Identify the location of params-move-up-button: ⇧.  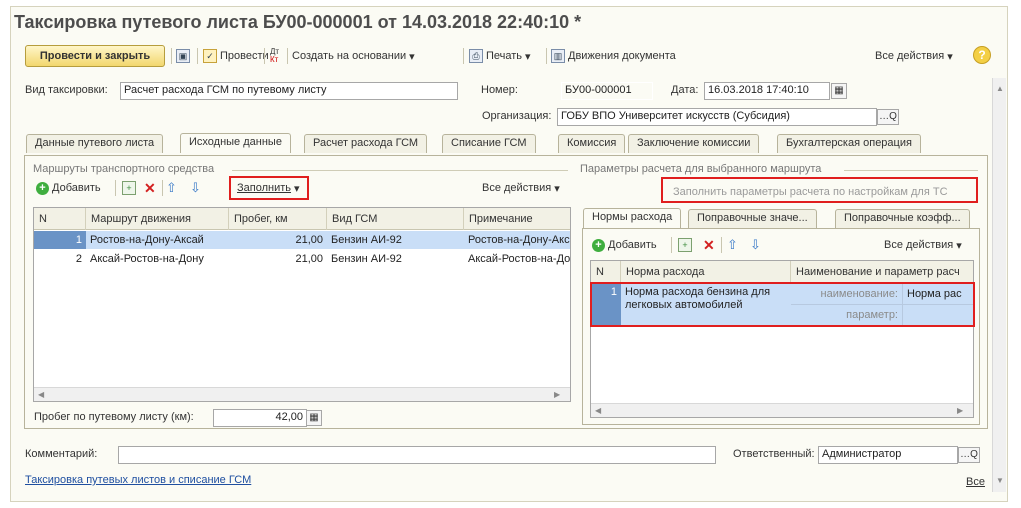
(732, 245).